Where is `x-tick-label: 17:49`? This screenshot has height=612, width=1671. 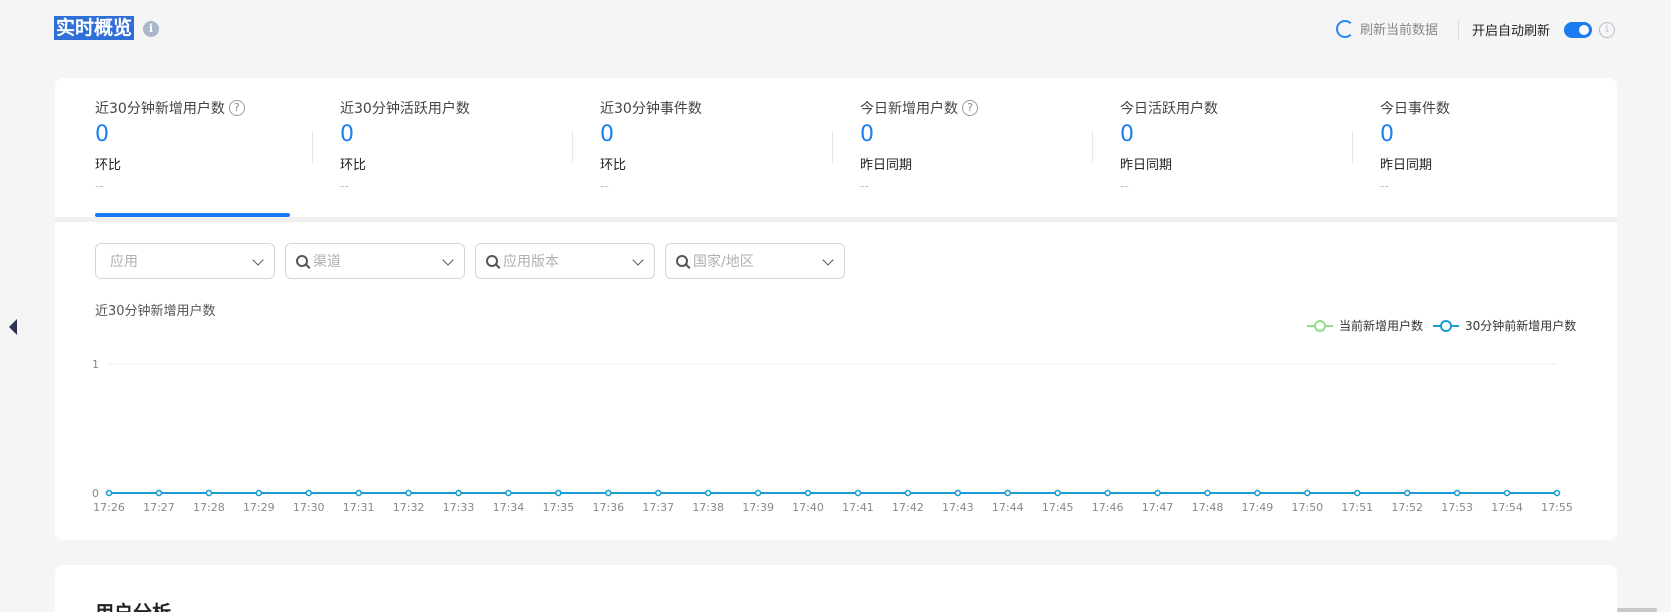
x-tick-label: 17:49 is located at coordinates (1258, 507).